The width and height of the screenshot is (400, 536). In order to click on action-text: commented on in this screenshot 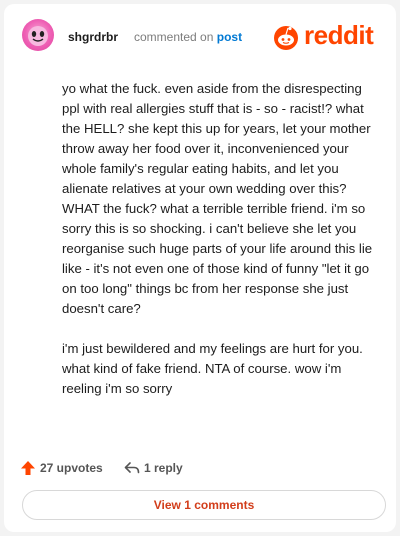, I will do `click(174, 37)`.